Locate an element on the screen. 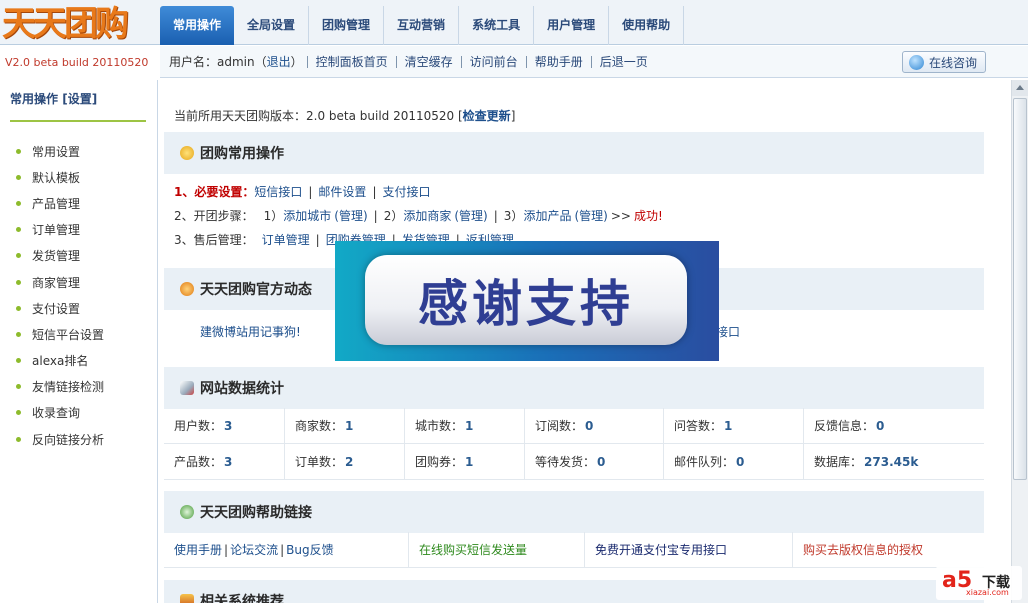  sidebar-item-sms-platform: 短信平台设置 is located at coordinates (60, 334).